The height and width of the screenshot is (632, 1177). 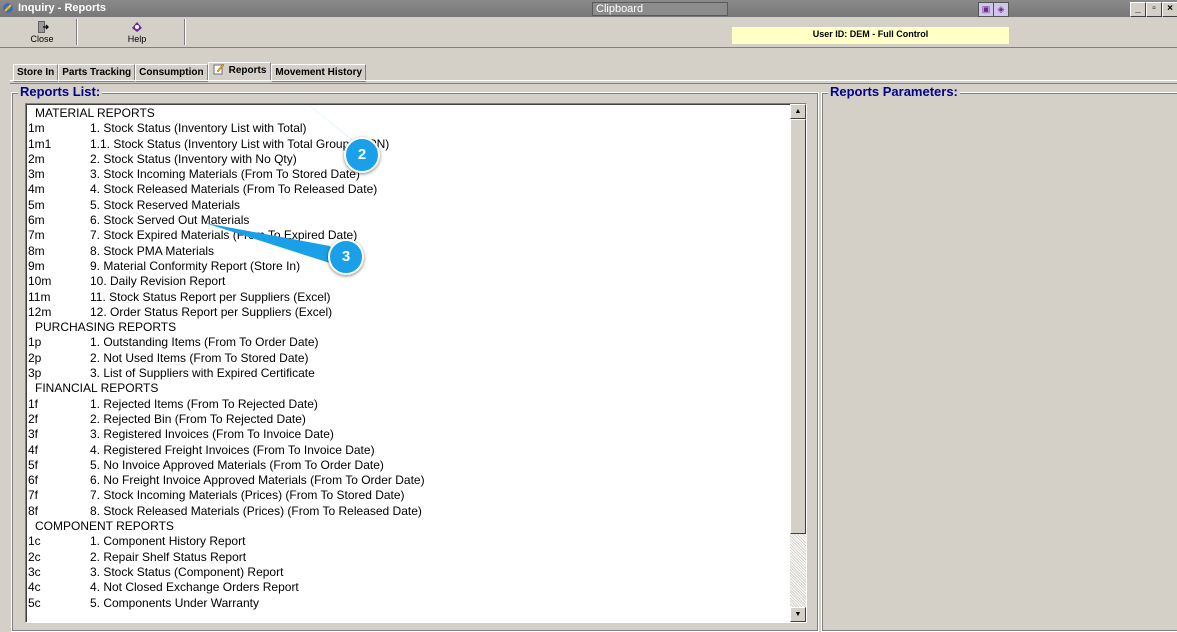 I want to click on report-title: 1. Component History Report, so click(x=168, y=541).